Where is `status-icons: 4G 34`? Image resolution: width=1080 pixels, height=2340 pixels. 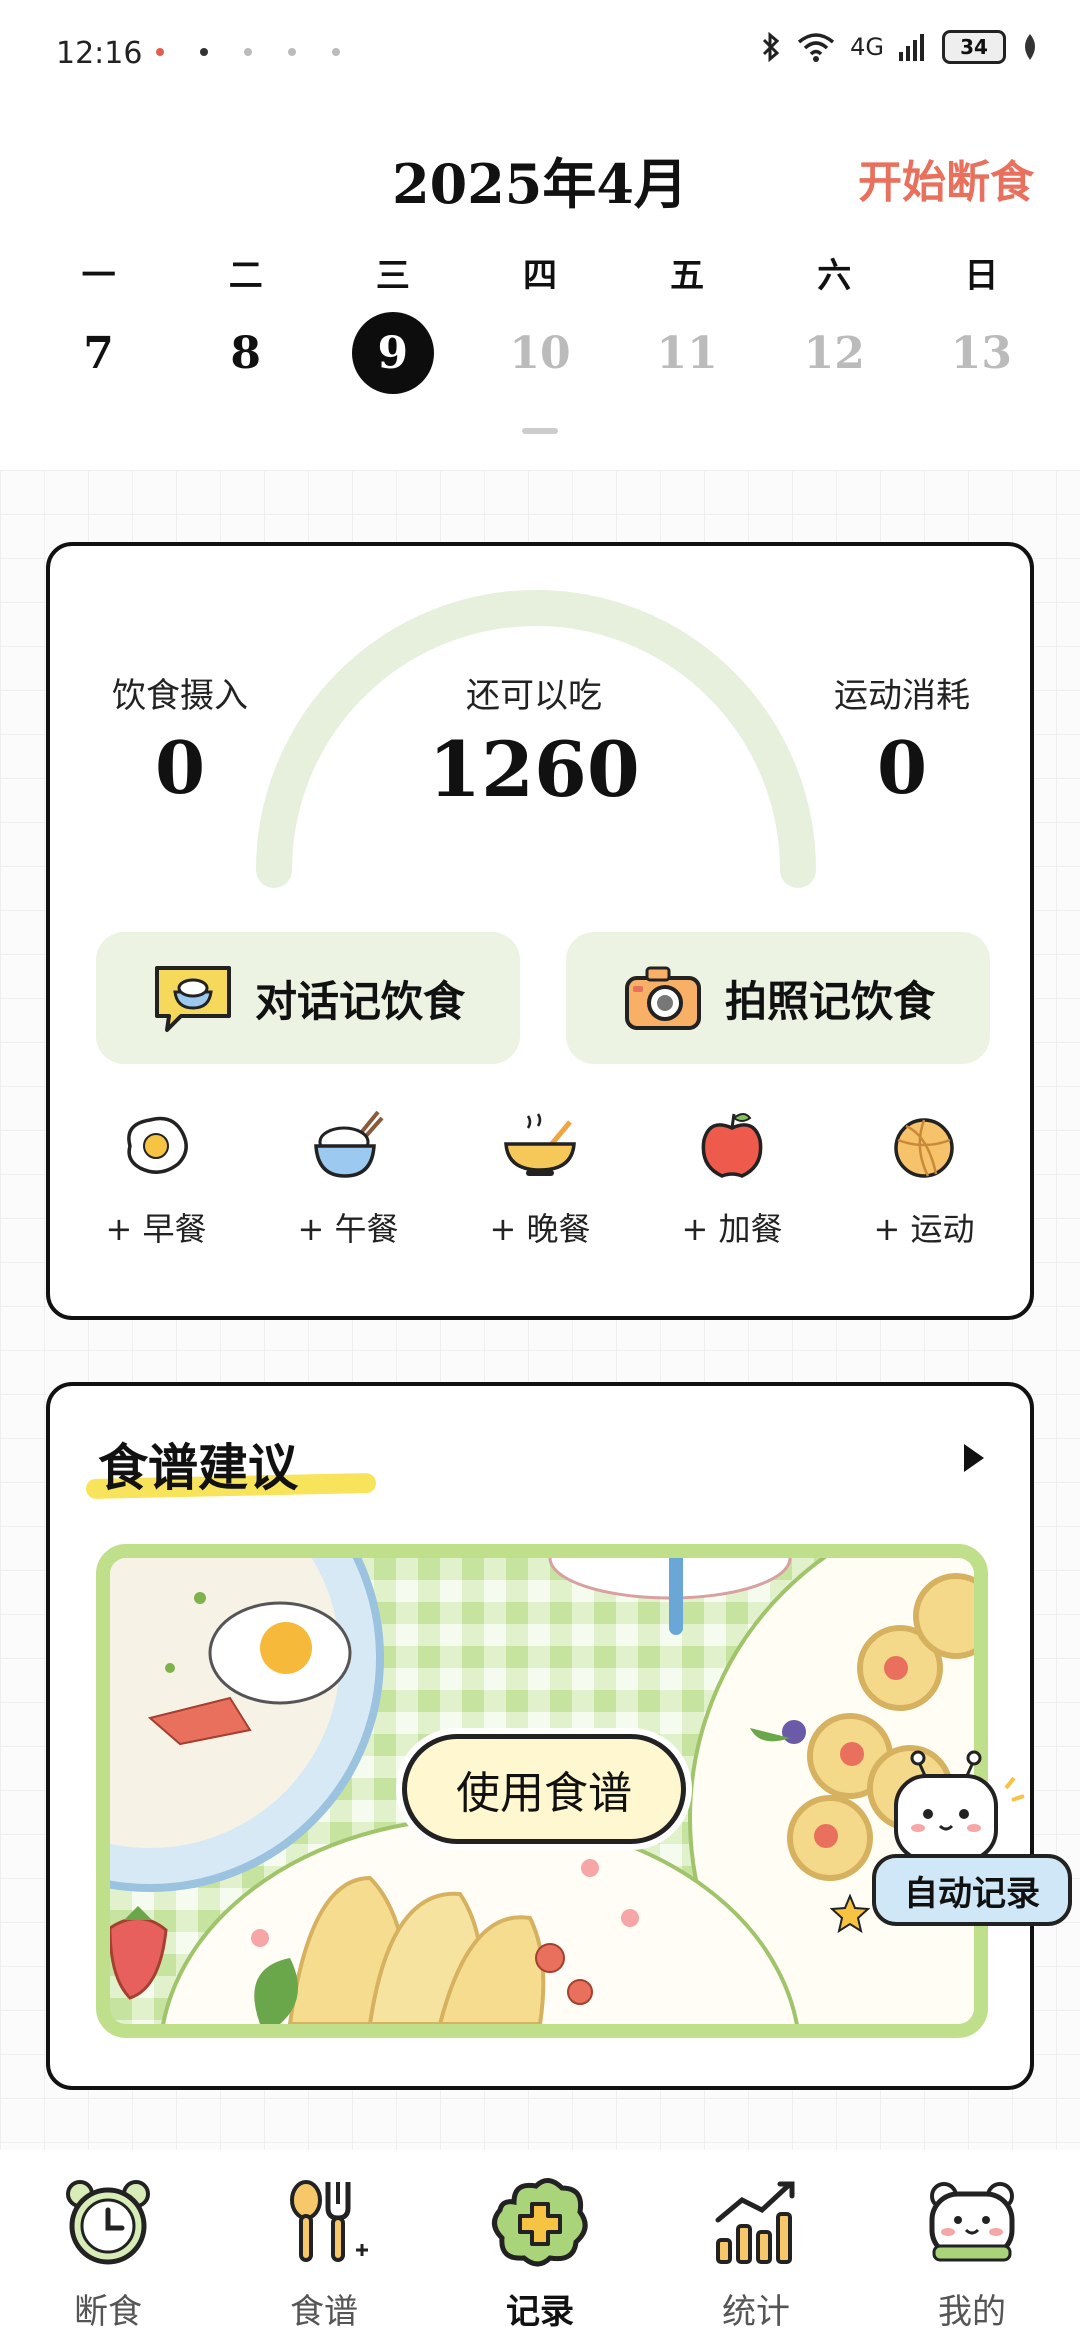
status-icons: 4G 34 is located at coordinates (900, 47).